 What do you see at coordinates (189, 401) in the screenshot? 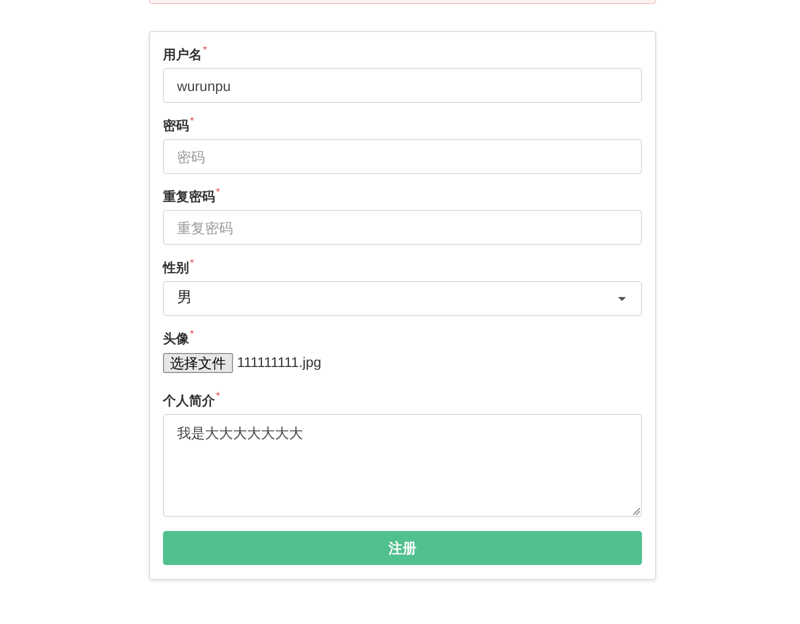
I see `field-label: 个人简介` at bounding box center [189, 401].